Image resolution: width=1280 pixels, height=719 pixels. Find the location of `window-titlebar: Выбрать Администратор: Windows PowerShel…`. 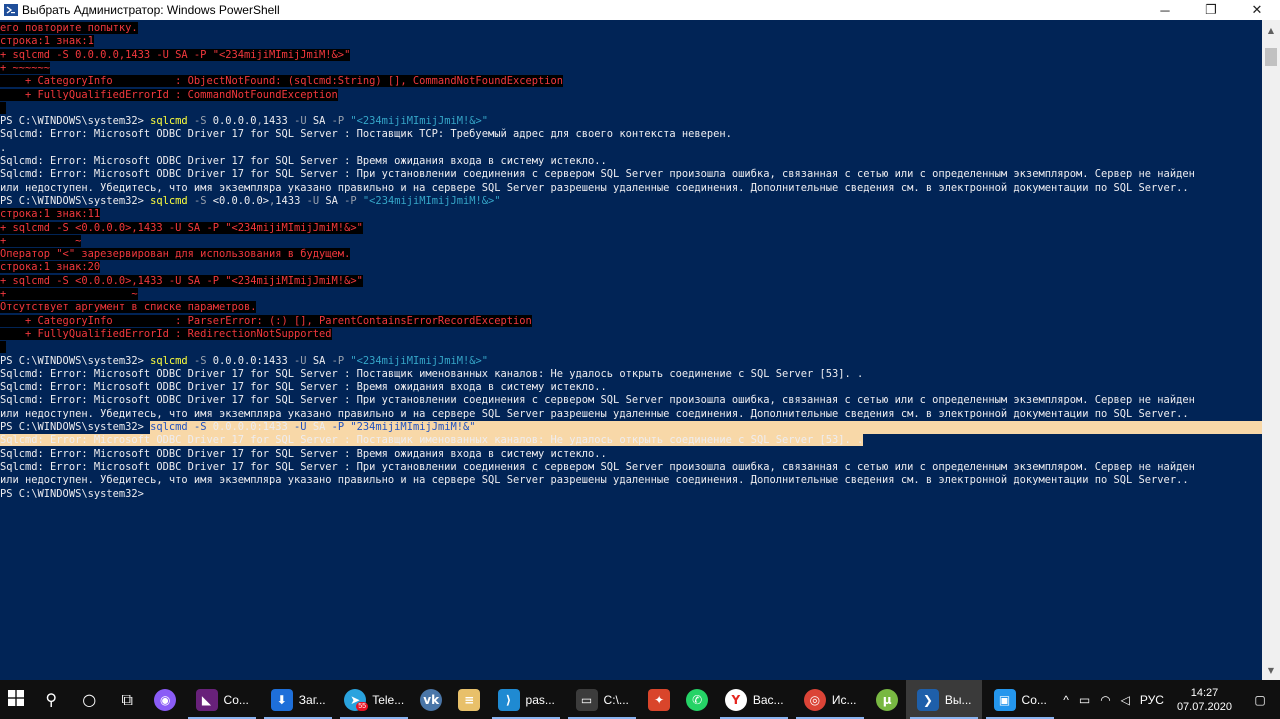

window-titlebar: Выбрать Администратор: Windows PowerShel… is located at coordinates (640, 10).